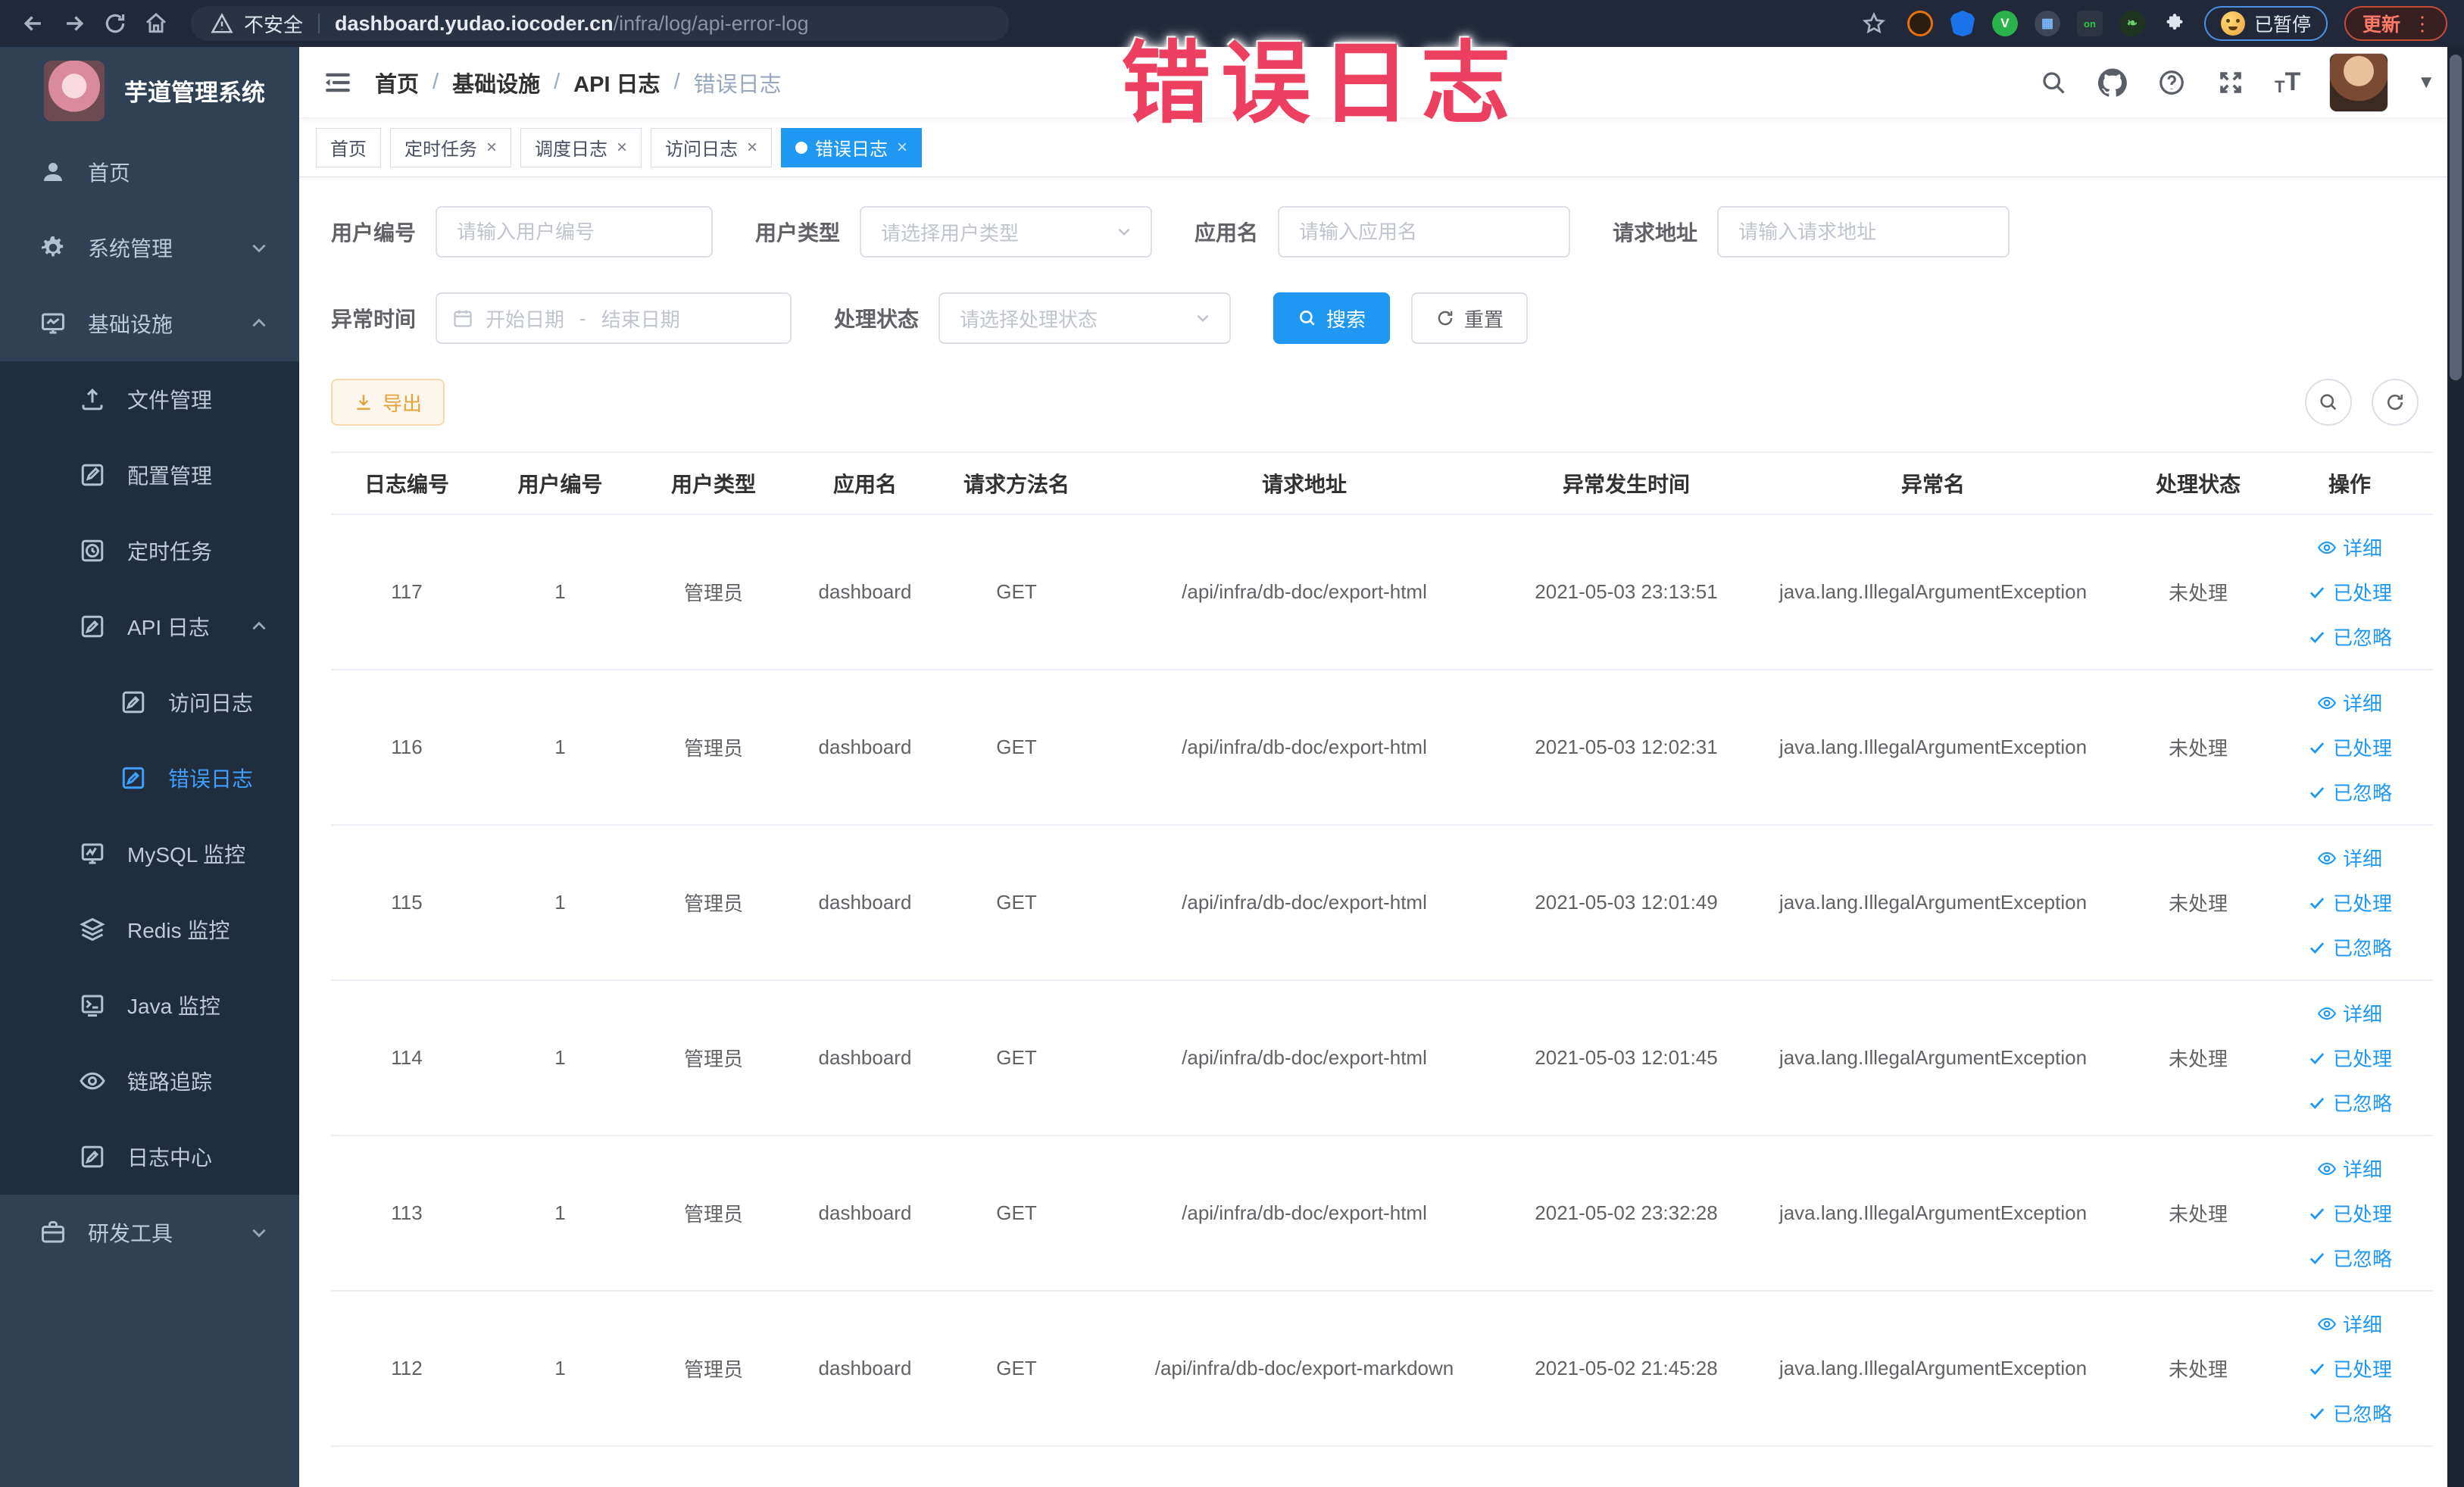 The width and height of the screenshot is (2464, 1487). Describe the element at coordinates (1863, 232) in the screenshot. I see `request-url-input` at that location.